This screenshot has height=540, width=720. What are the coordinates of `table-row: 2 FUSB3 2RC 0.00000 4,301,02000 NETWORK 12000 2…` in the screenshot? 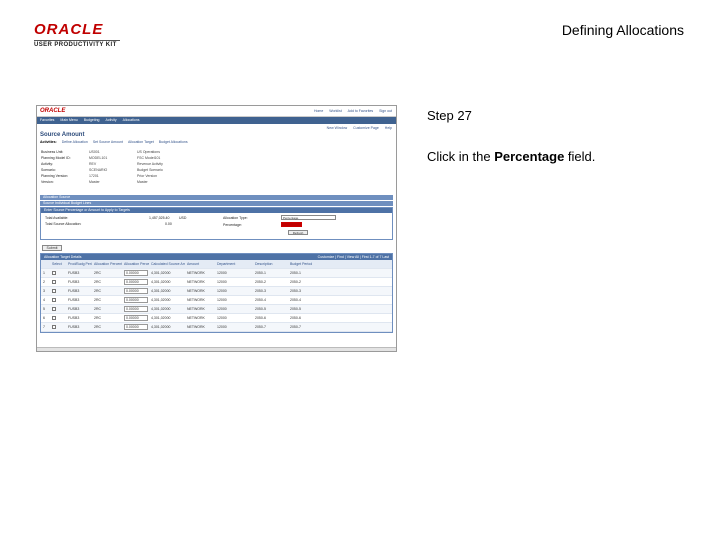 It's located at (216, 282).